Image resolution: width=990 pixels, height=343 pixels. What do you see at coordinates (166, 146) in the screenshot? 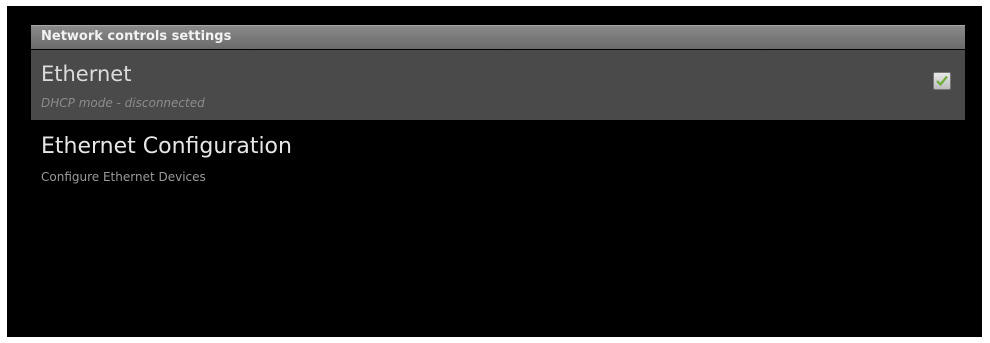
I see `ethernet-configuration-title: Ethernet Configuration` at bounding box center [166, 146].